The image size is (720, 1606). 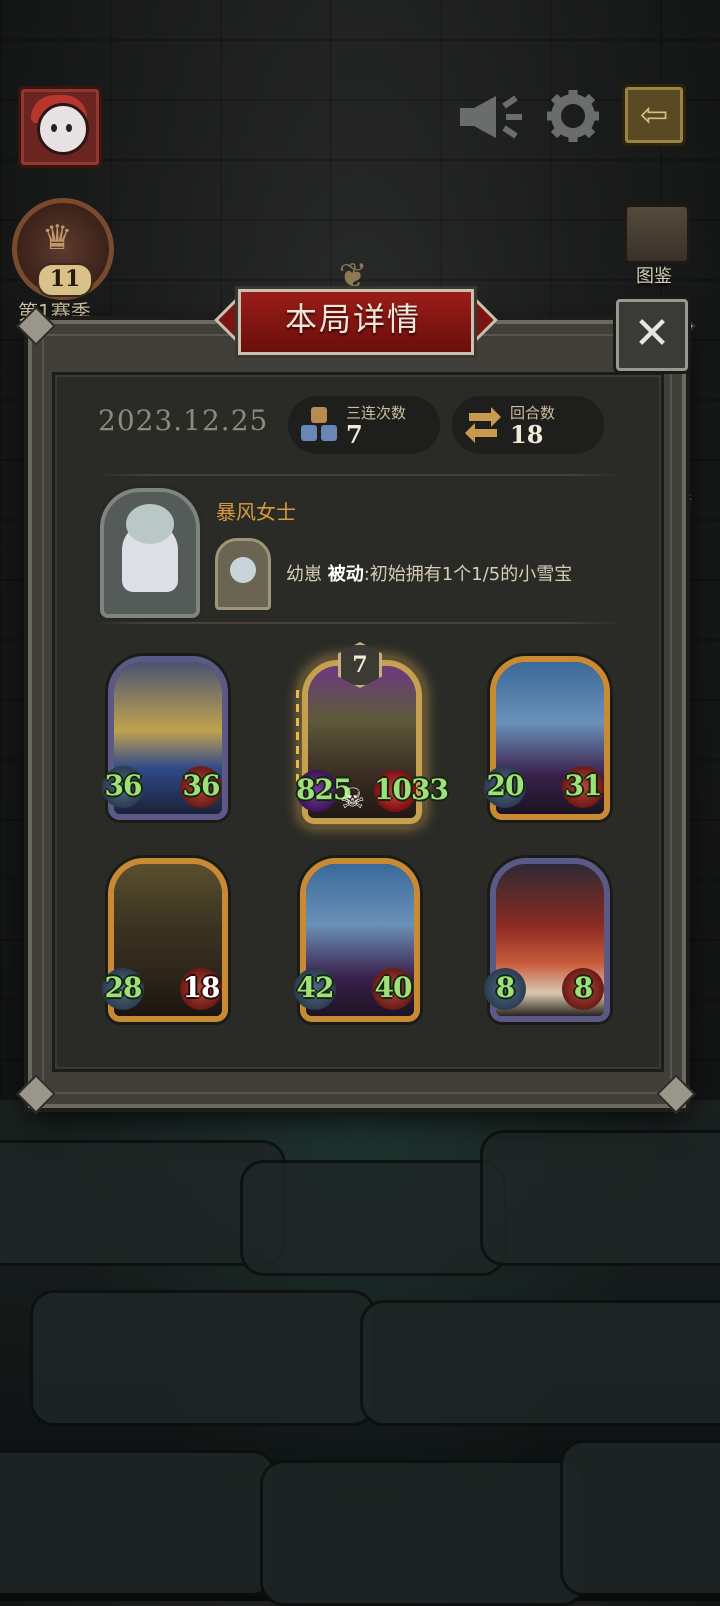 I want to click on minion-card: 36 36, so click(x=165, y=738).